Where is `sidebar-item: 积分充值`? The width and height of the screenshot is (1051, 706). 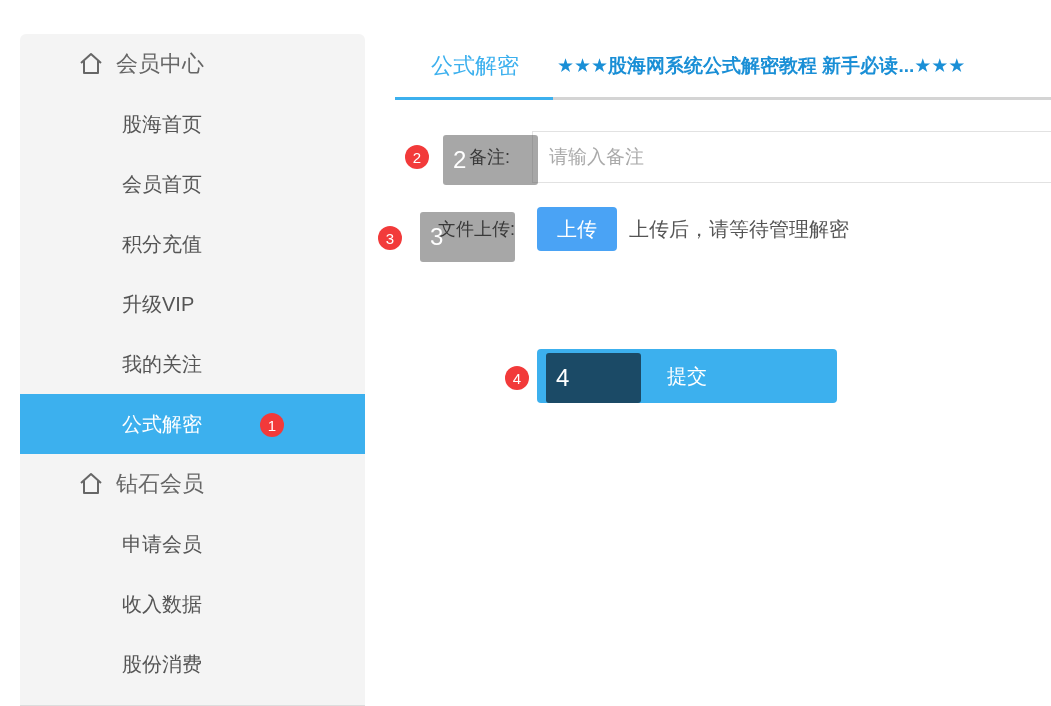
sidebar-item: 积分充值 is located at coordinates (192, 244).